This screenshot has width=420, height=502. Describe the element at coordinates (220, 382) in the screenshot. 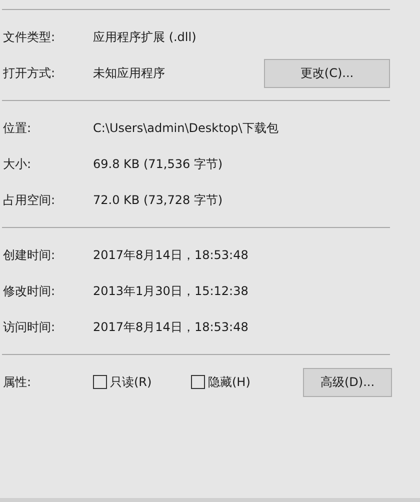

I see `checkbox: 隐藏(H)` at that location.